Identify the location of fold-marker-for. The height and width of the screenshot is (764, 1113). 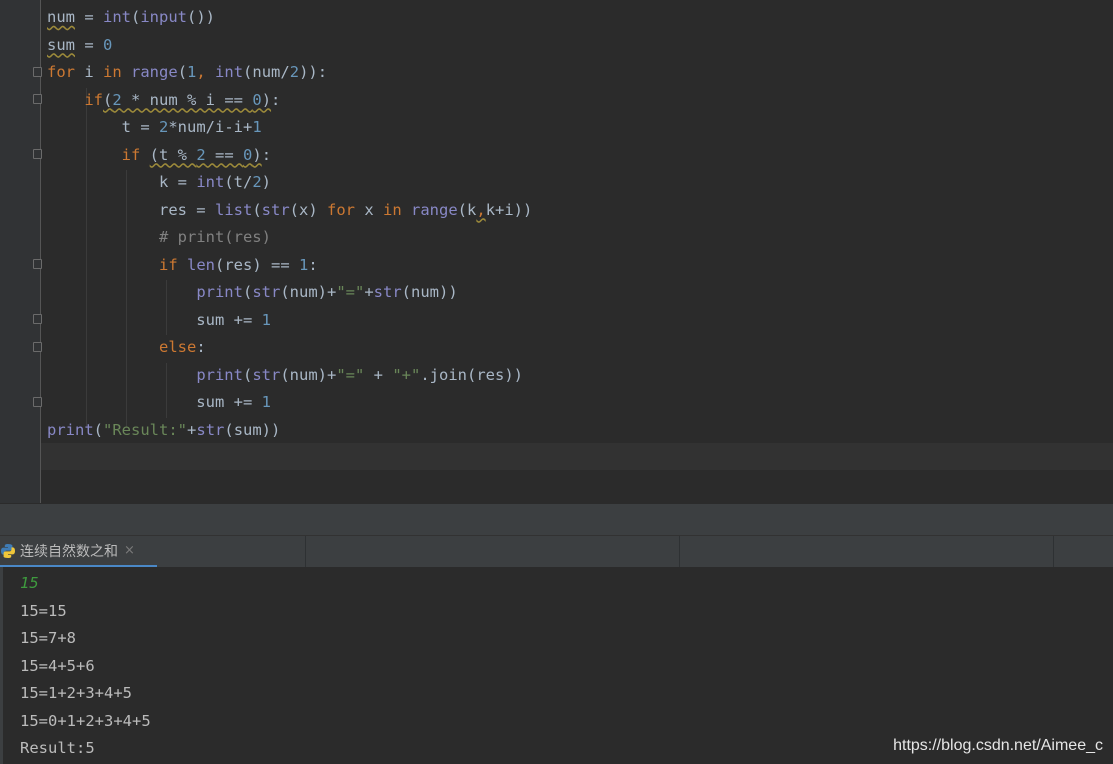
(37, 72).